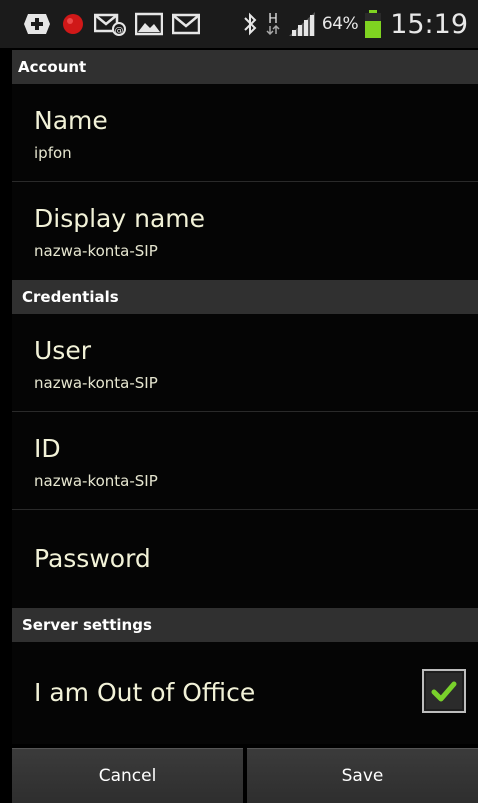 The height and width of the screenshot is (803, 478). I want to click on pref-password: Password, so click(245, 559).